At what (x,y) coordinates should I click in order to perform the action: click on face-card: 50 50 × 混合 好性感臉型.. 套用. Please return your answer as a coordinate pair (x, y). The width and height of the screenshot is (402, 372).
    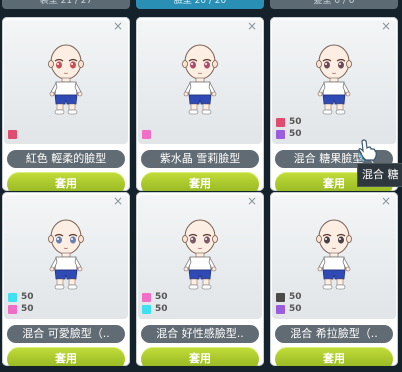
    Looking at the image, I should click on (200, 279).